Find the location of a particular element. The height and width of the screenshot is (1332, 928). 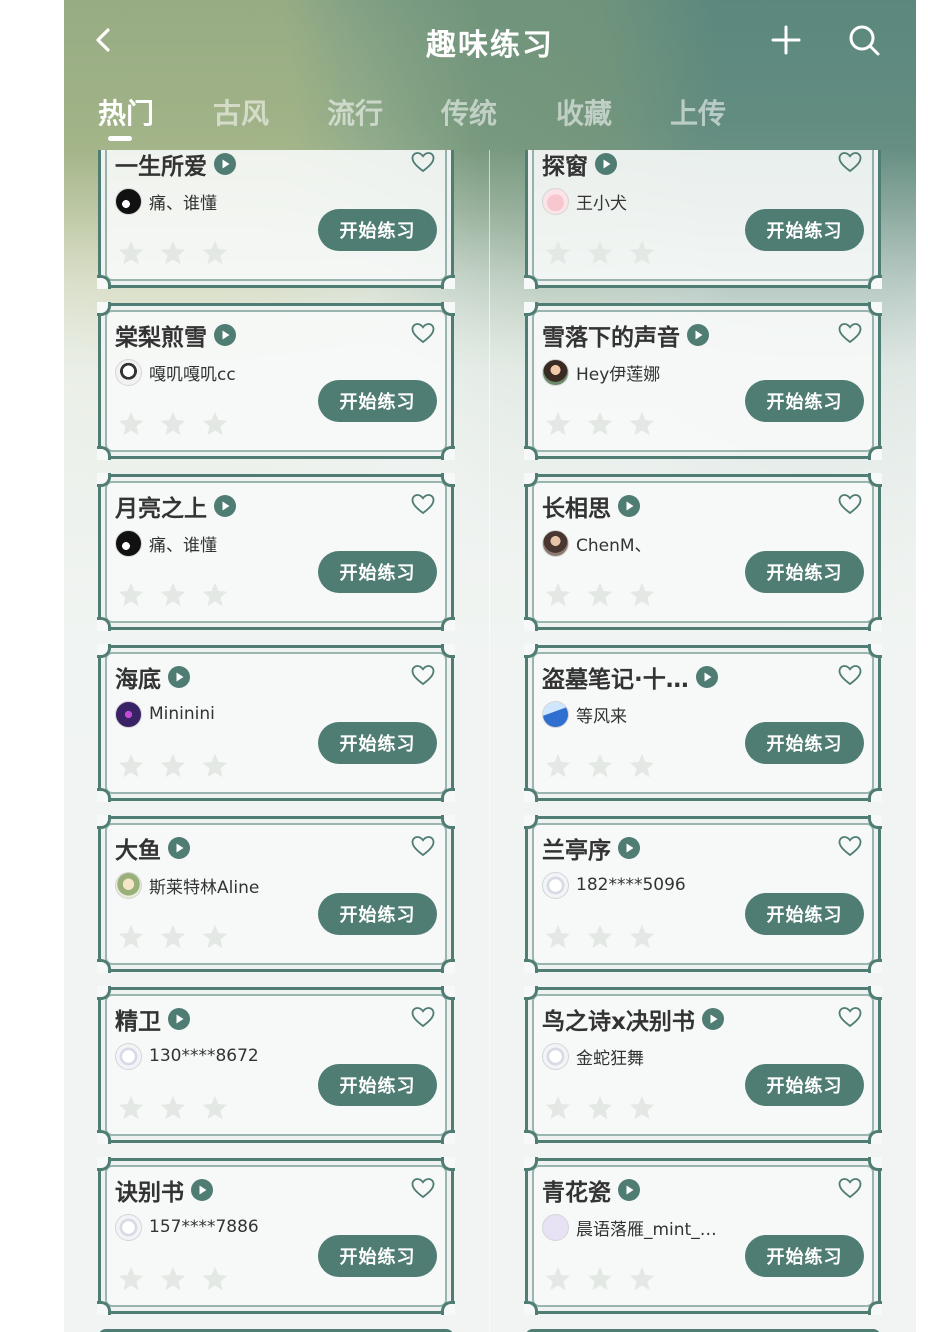

author-row: 王小犬 is located at coordinates (584, 201).